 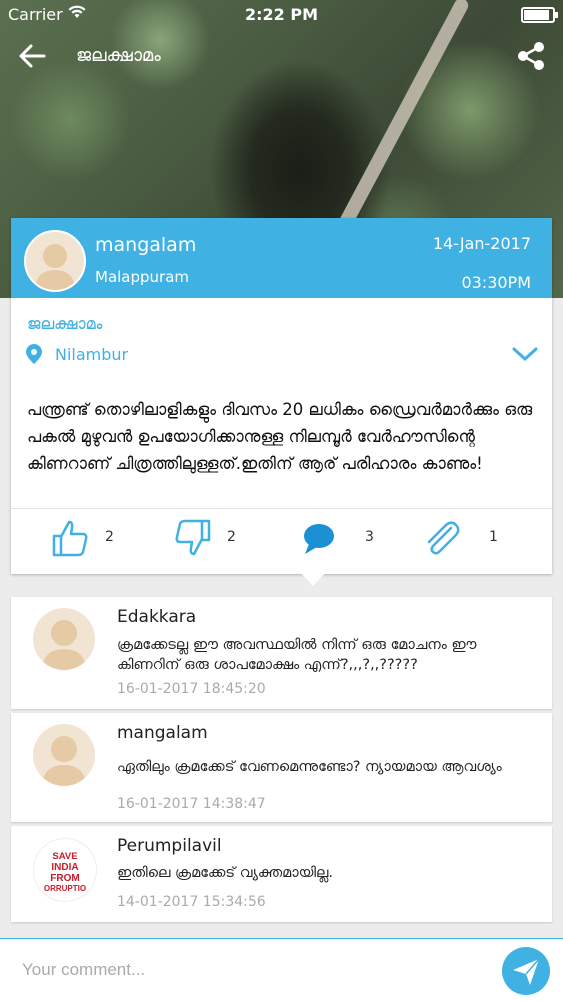 What do you see at coordinates (65, 323) in the screenshot?
I see `post-category: ജലക്ഷാമം` at bounding box center [65, 323].